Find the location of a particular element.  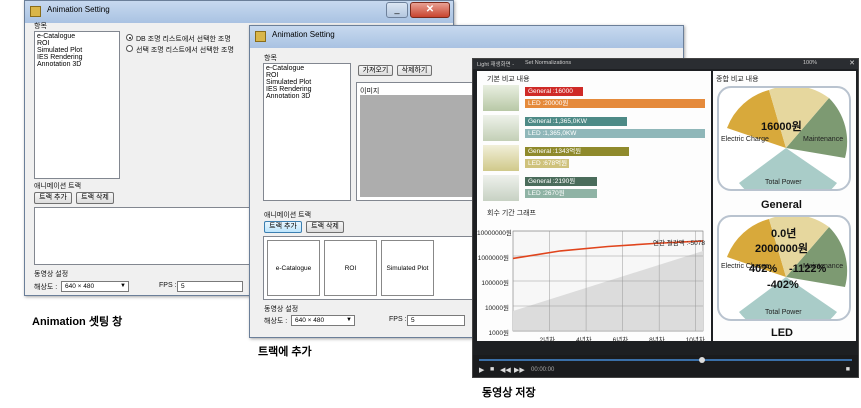

close-button: ✕ is located at coordinates (430, 10).